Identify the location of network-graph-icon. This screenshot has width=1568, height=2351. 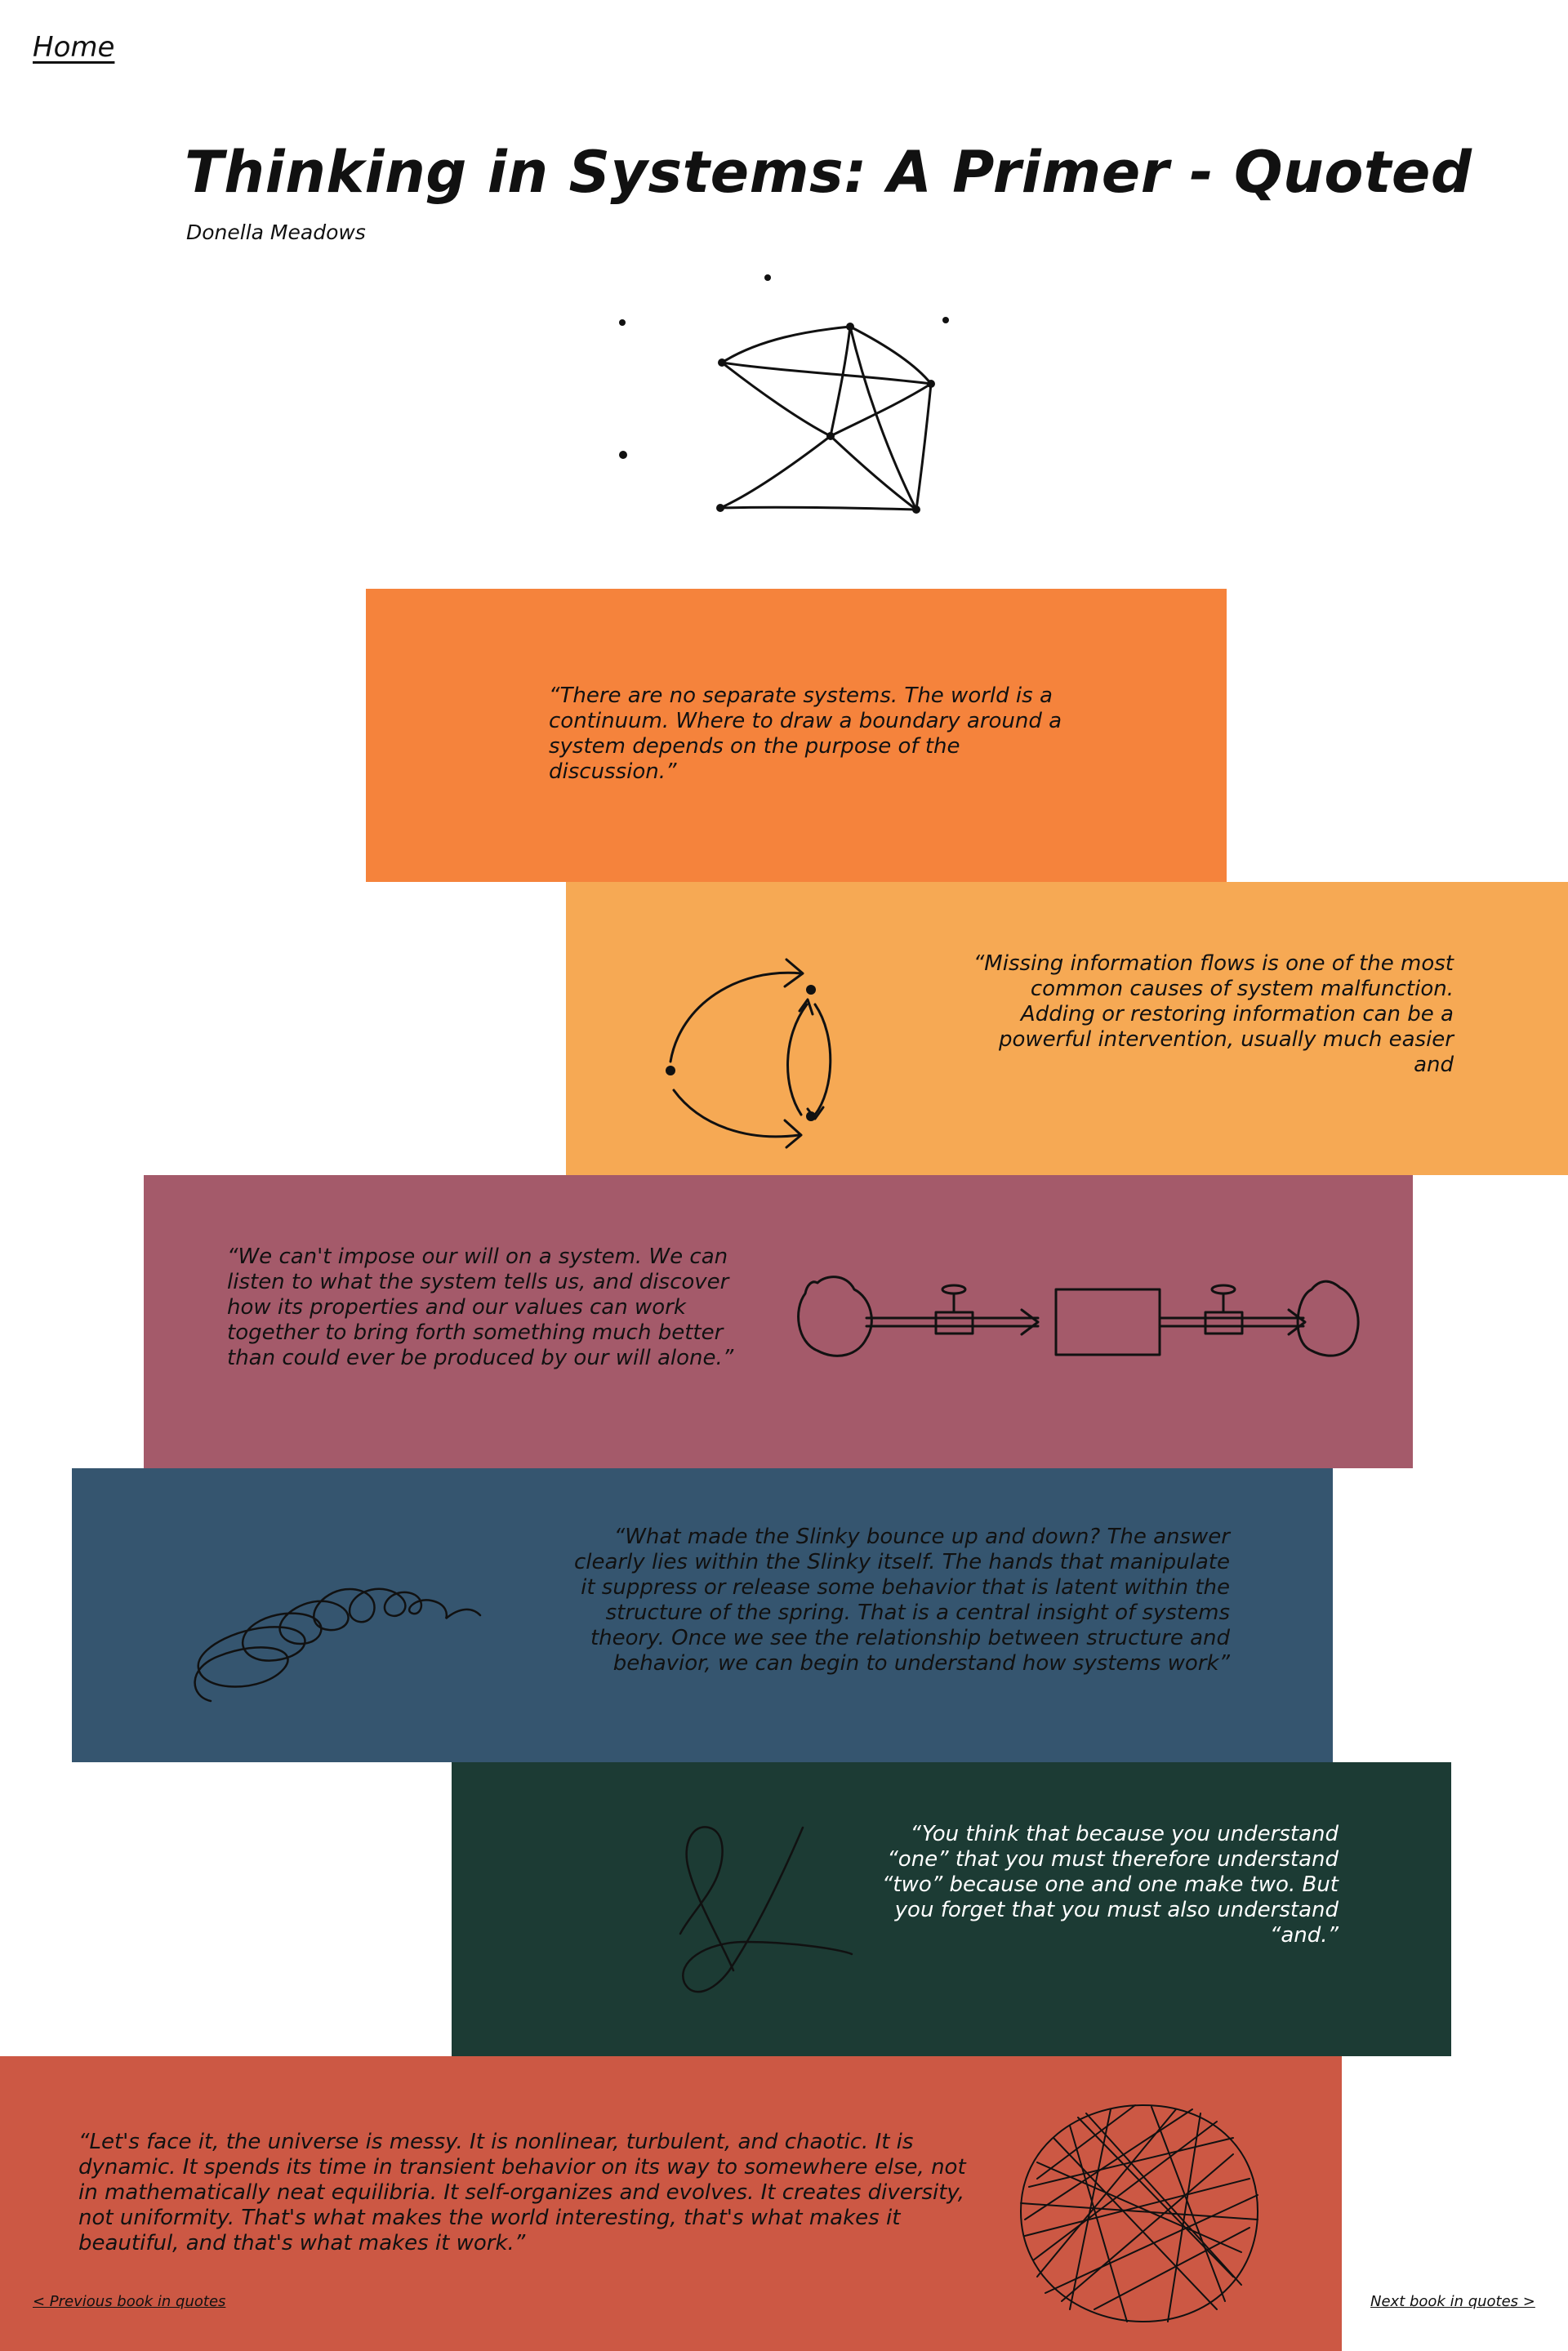
(784, 394).